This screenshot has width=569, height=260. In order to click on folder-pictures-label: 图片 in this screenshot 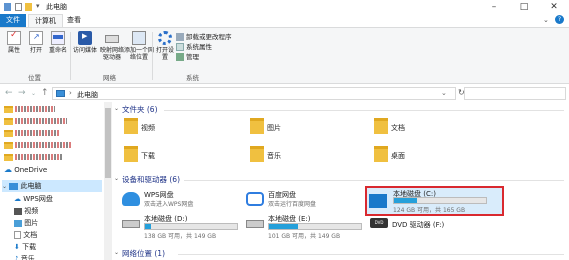, I will do `click(274, 128)`.